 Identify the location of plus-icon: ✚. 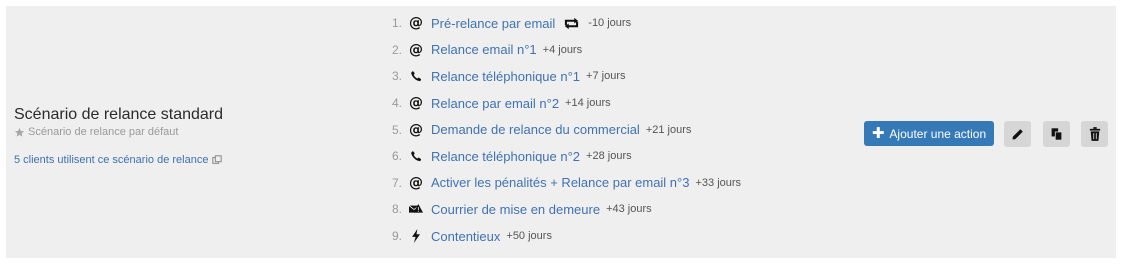
(878, 133).